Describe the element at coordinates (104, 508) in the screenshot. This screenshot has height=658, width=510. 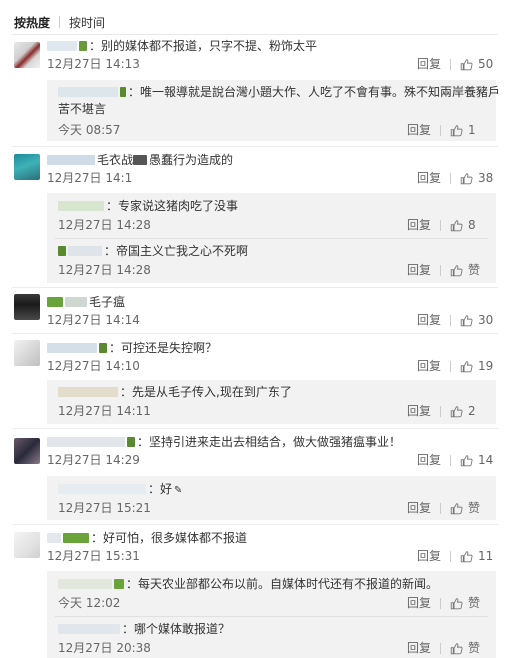
I see `reply-time: 12月27日 15:21` at that location.